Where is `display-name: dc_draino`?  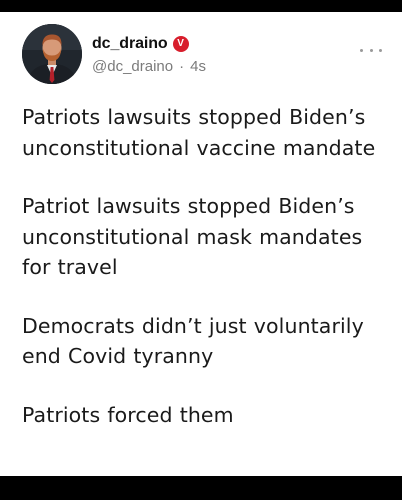 display-name: dc_draino is located at coordinates (130, 44).